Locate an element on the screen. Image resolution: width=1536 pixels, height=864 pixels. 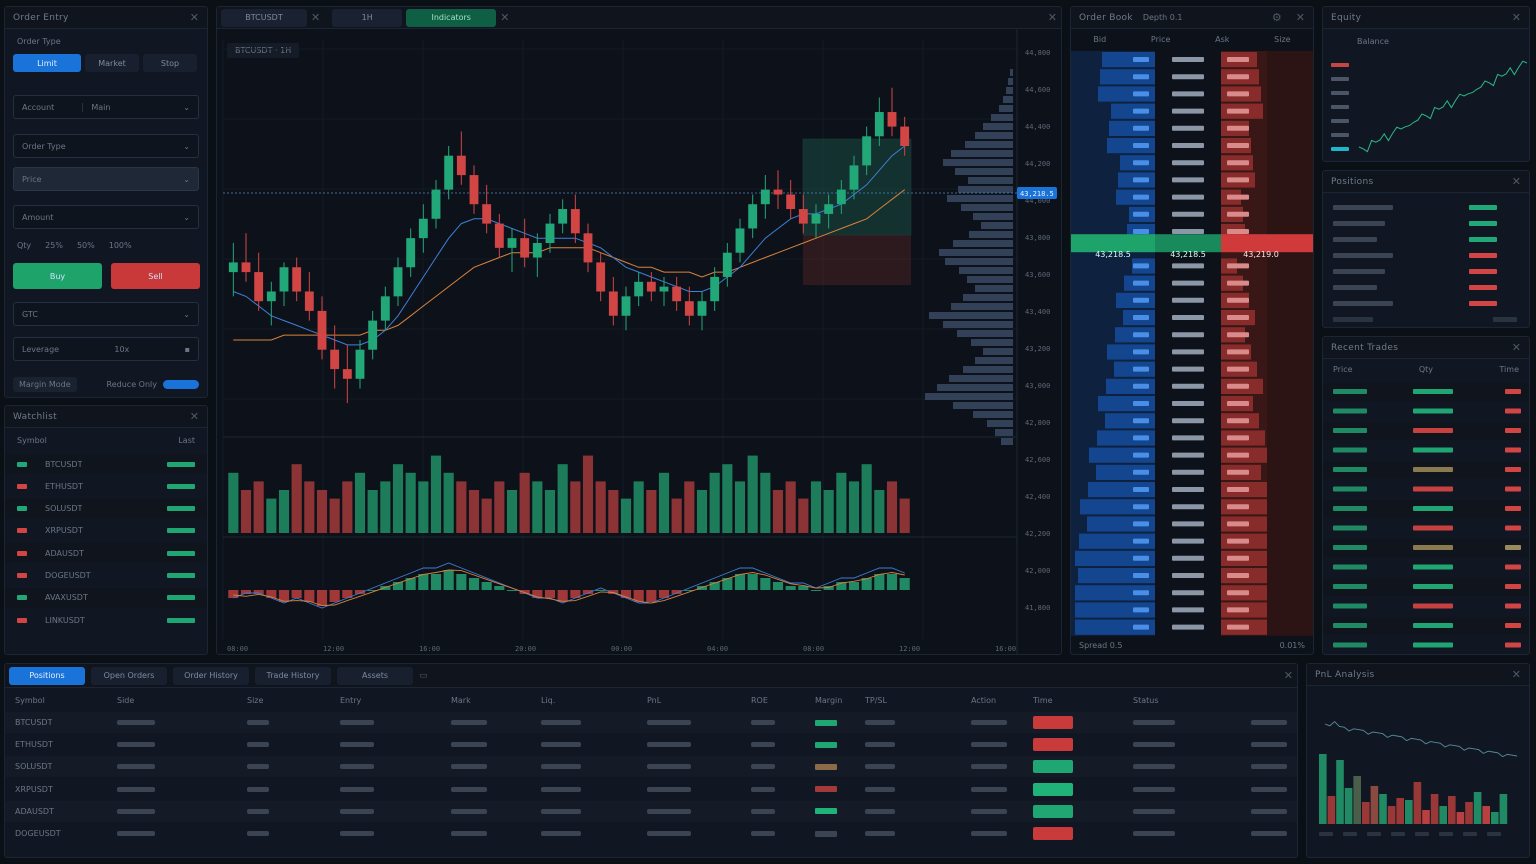
watchlist-row: LINKUSDT is located at coordinates (106, 620).